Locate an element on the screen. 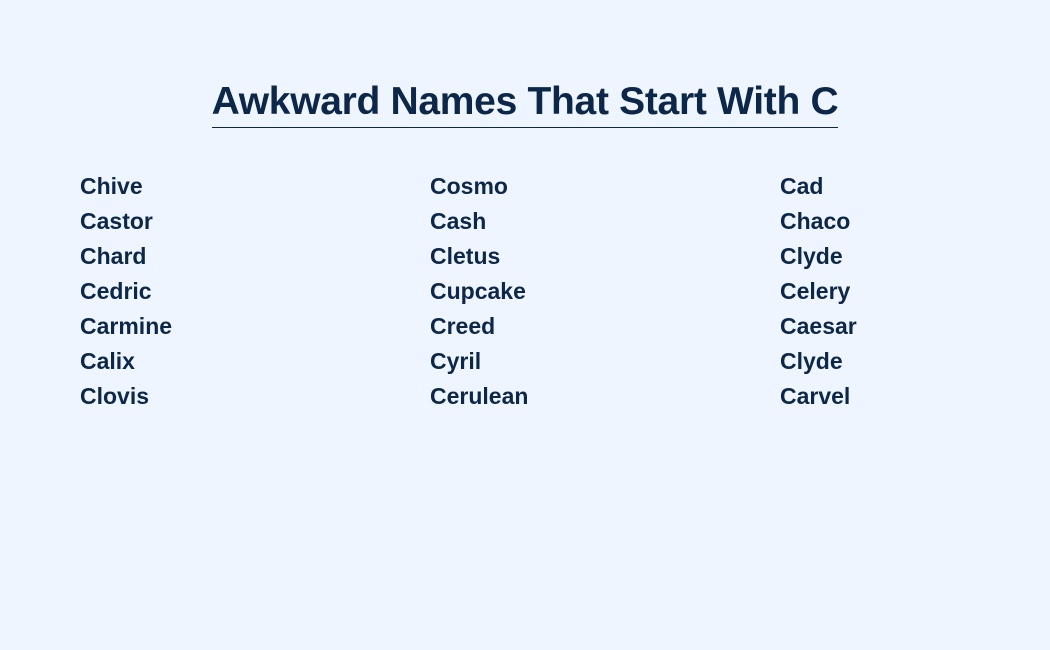 This screenshot has width=1050, height=650. name-item: Cosmo is located at coordinates (469, 186).